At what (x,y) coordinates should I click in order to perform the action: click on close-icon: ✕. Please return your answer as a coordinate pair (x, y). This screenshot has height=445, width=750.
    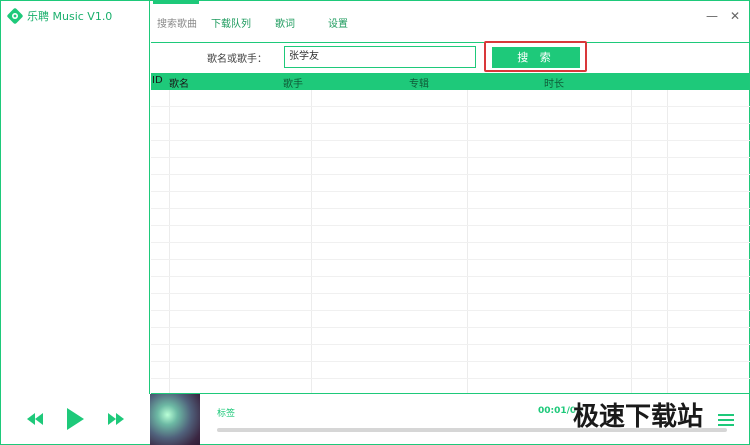
    Looking at the image, I should click on (735, 16).